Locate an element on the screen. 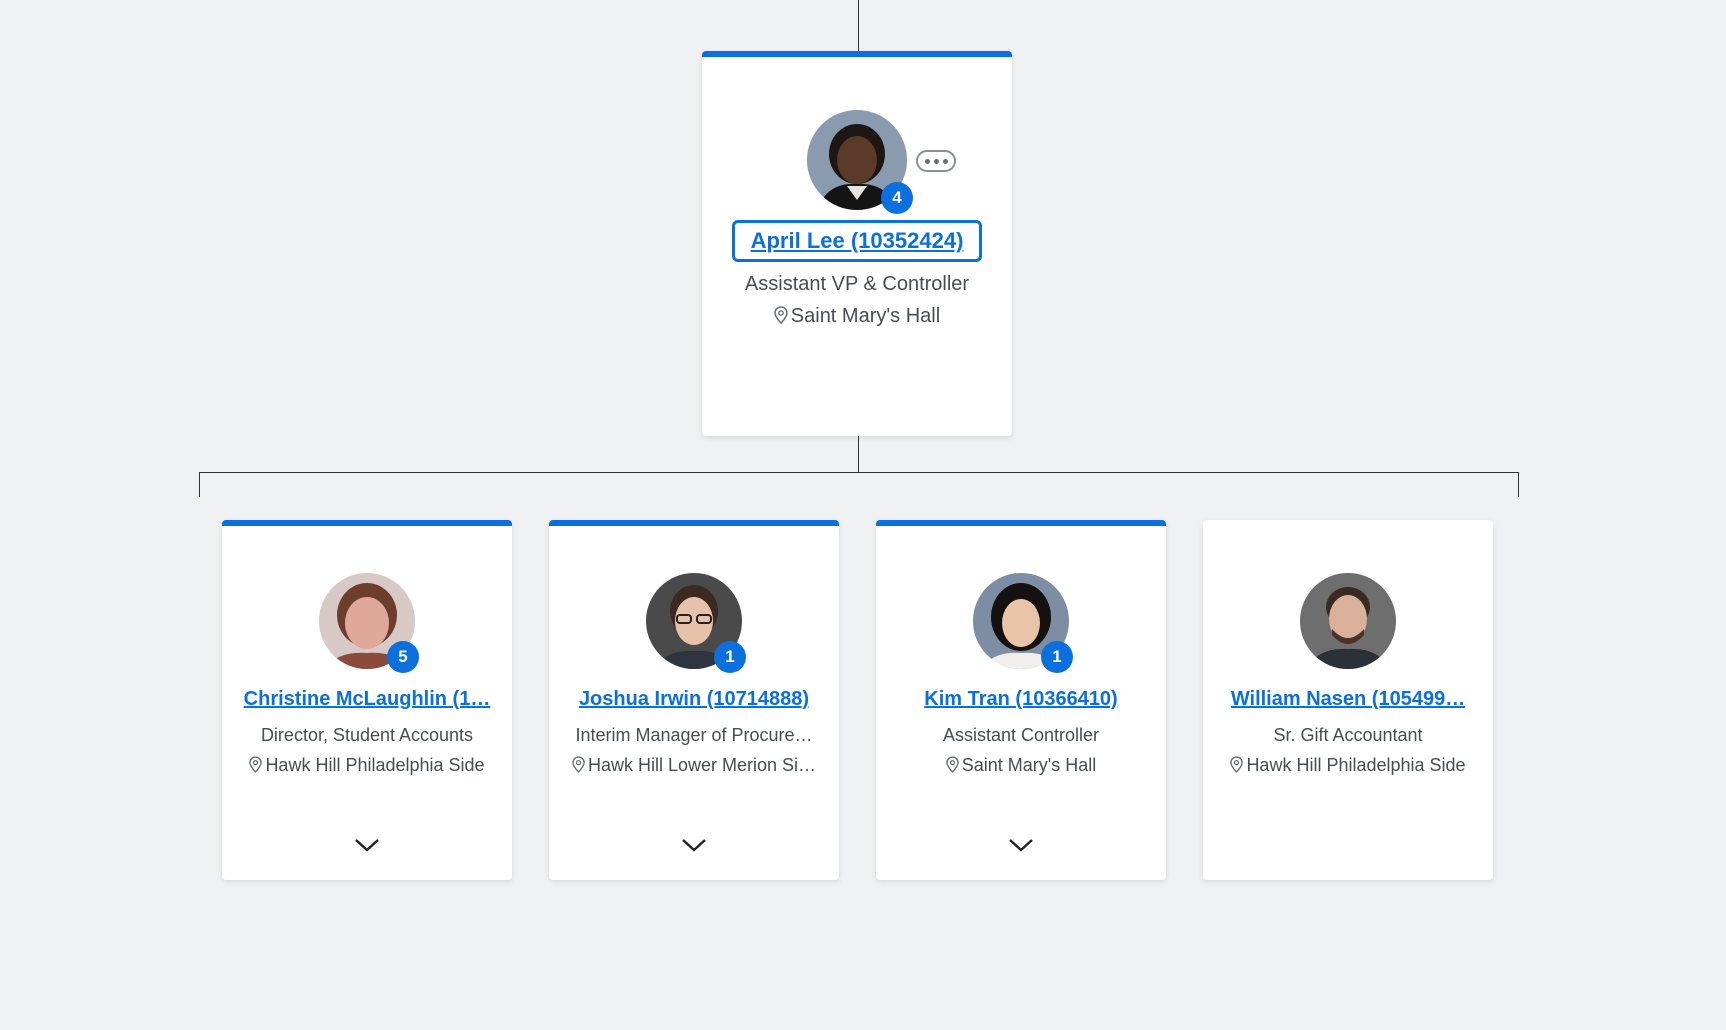  report-location: Saint Mary's Hall is located at coordinates (1021, 766).